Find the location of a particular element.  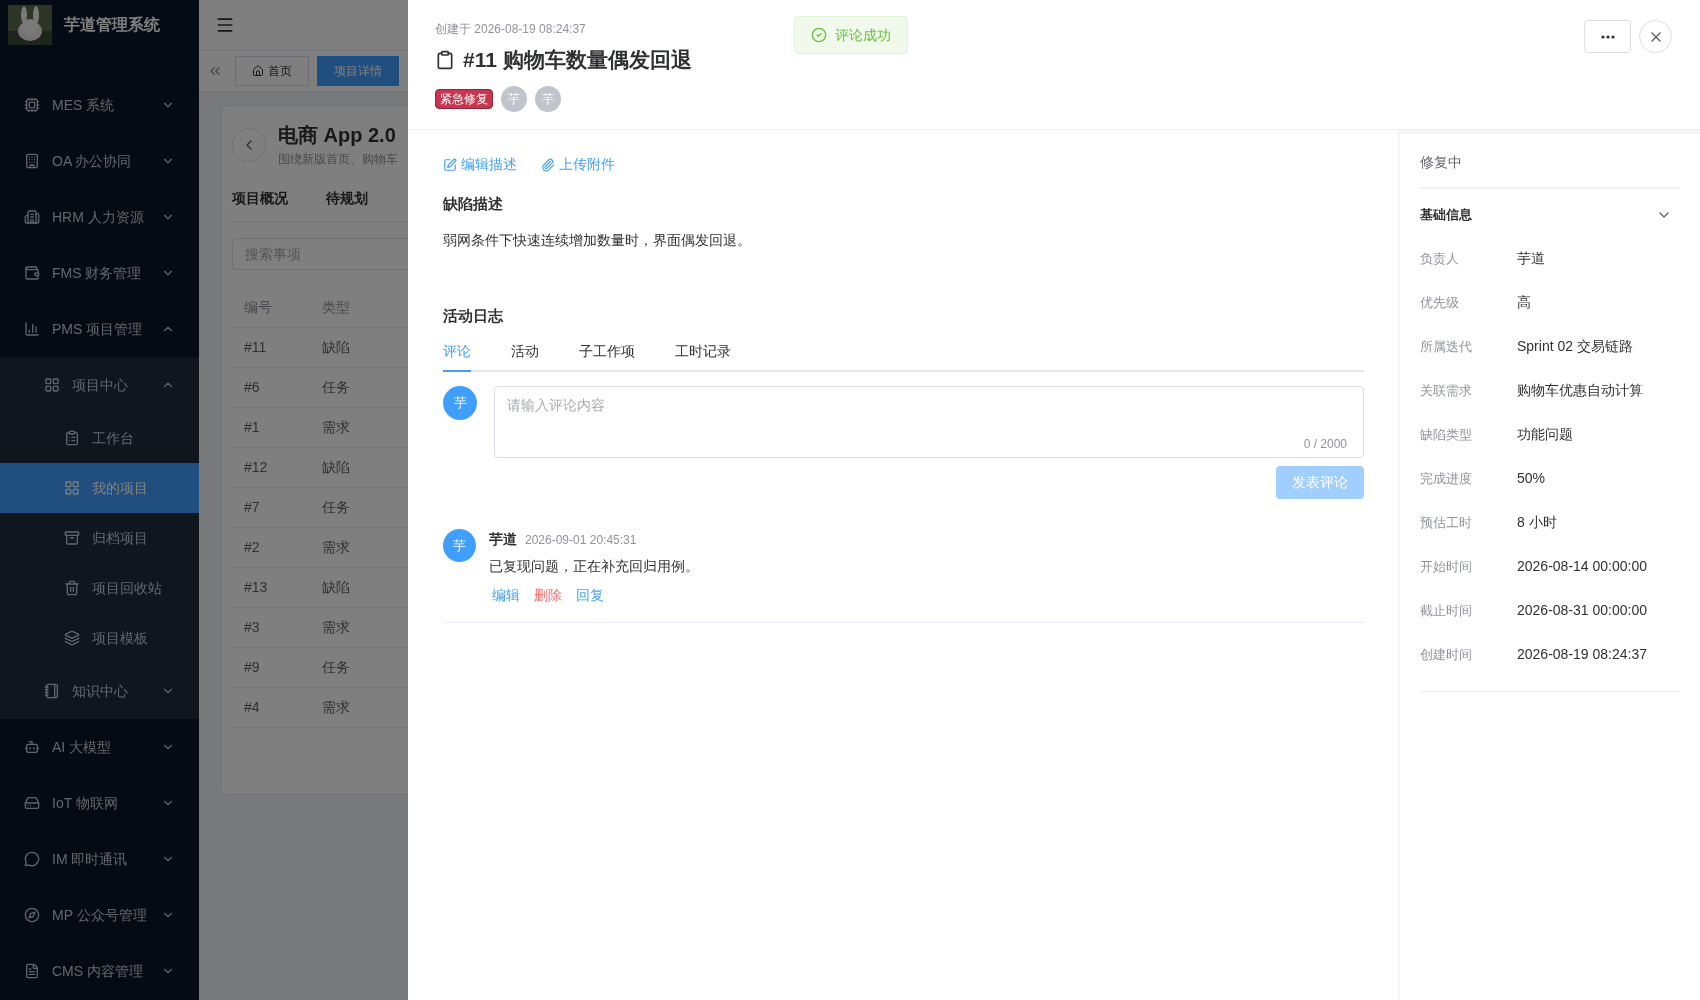

field-value: 2026-08-14 00:00:00 is located at coordinates (1582, 566).